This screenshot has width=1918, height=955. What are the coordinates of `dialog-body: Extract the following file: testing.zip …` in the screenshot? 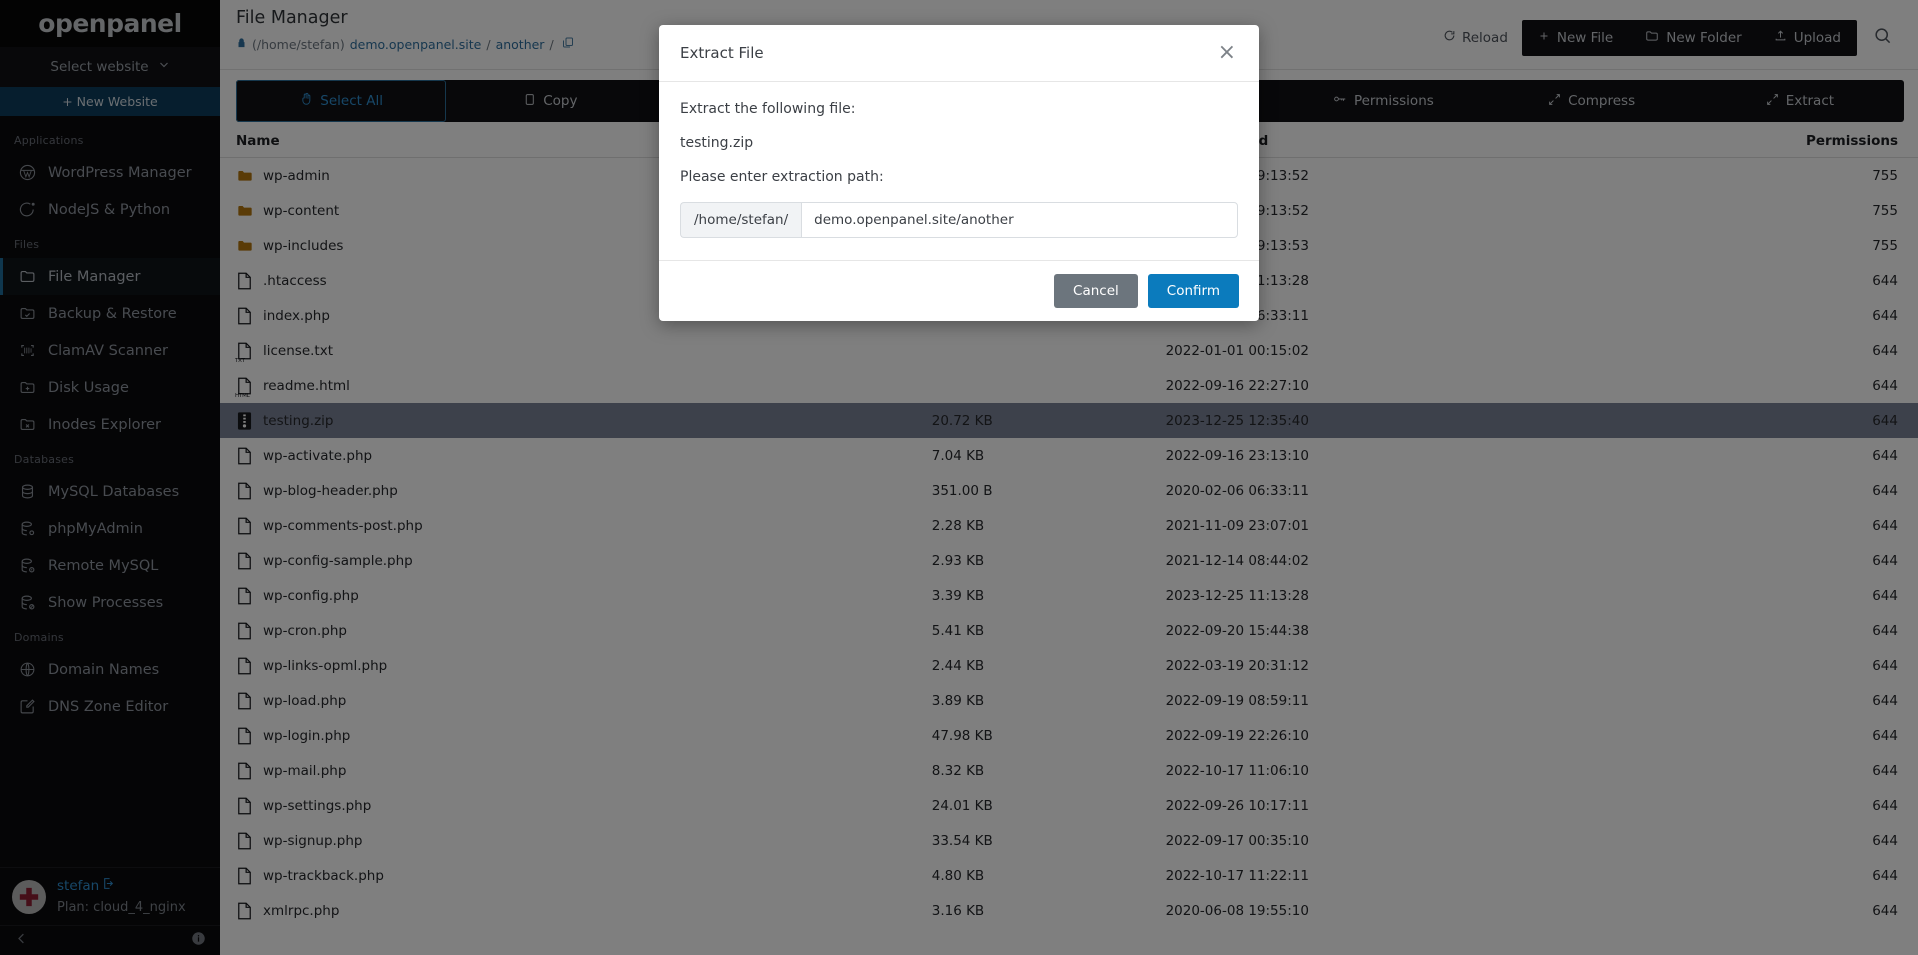 It's located at (959, 171).